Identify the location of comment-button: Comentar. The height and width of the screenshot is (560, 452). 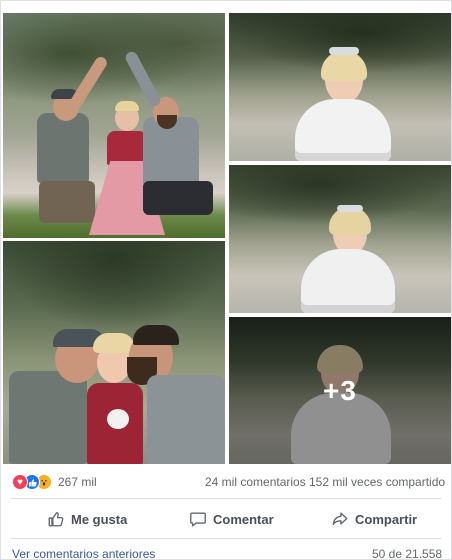
(231, 519).